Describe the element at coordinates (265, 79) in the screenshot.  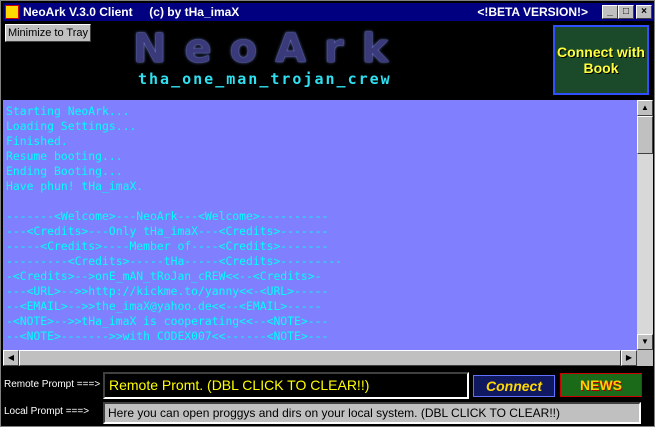
I see `crew-subtitle: tha_one_man_trojan_crew` at that location.